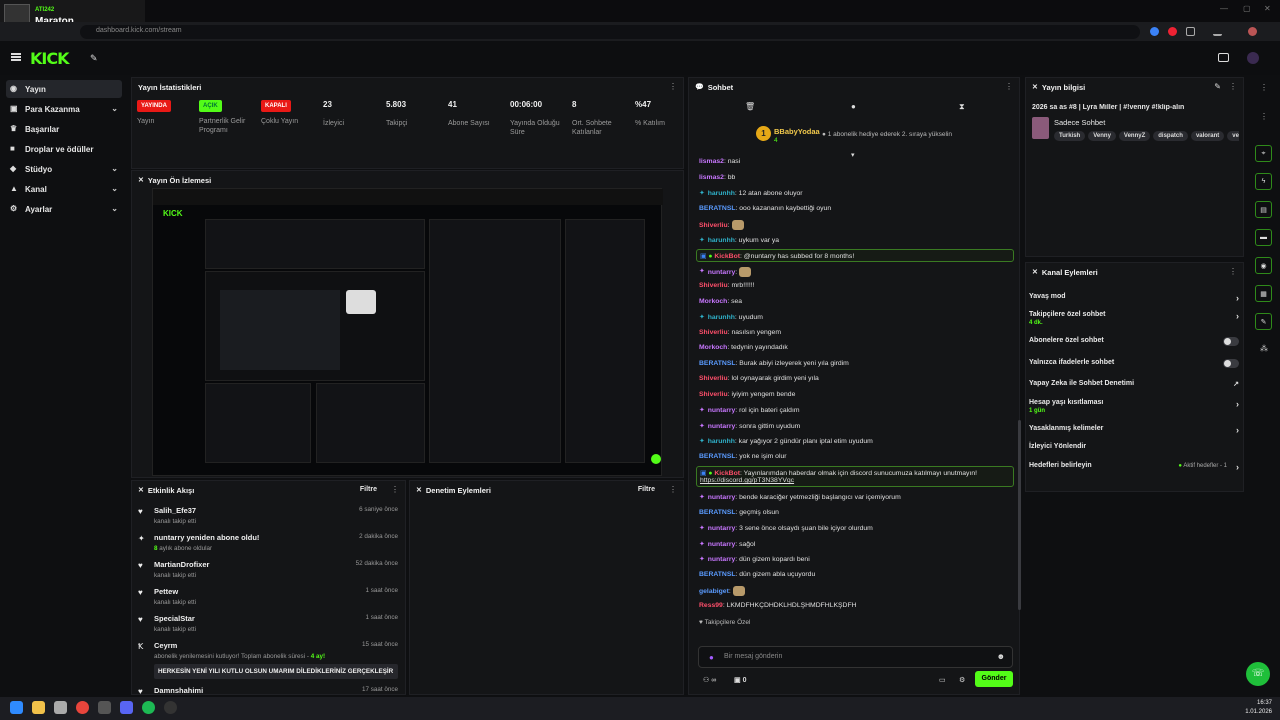 The width and height of the screenshot is (1280, 720). What do you see at coordinates (711, 657) in the screenshot?
I see `microphone-icon: ●` at bounding box center [711, 657].